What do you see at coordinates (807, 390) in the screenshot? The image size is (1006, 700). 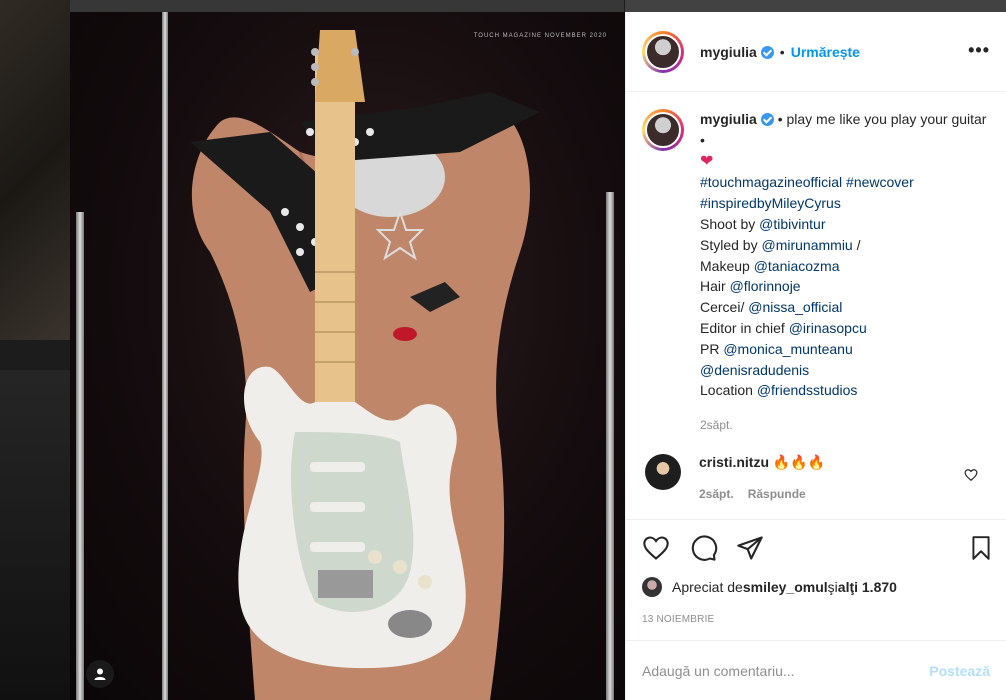 I see `mention-link: @friendsstudios` at bounding box center [807, 390].